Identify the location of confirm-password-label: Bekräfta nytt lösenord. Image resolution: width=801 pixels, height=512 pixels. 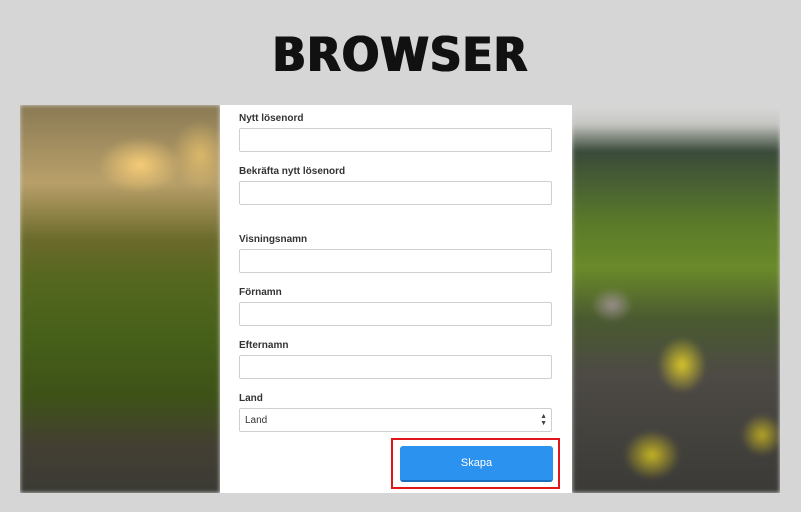
(292, 171).